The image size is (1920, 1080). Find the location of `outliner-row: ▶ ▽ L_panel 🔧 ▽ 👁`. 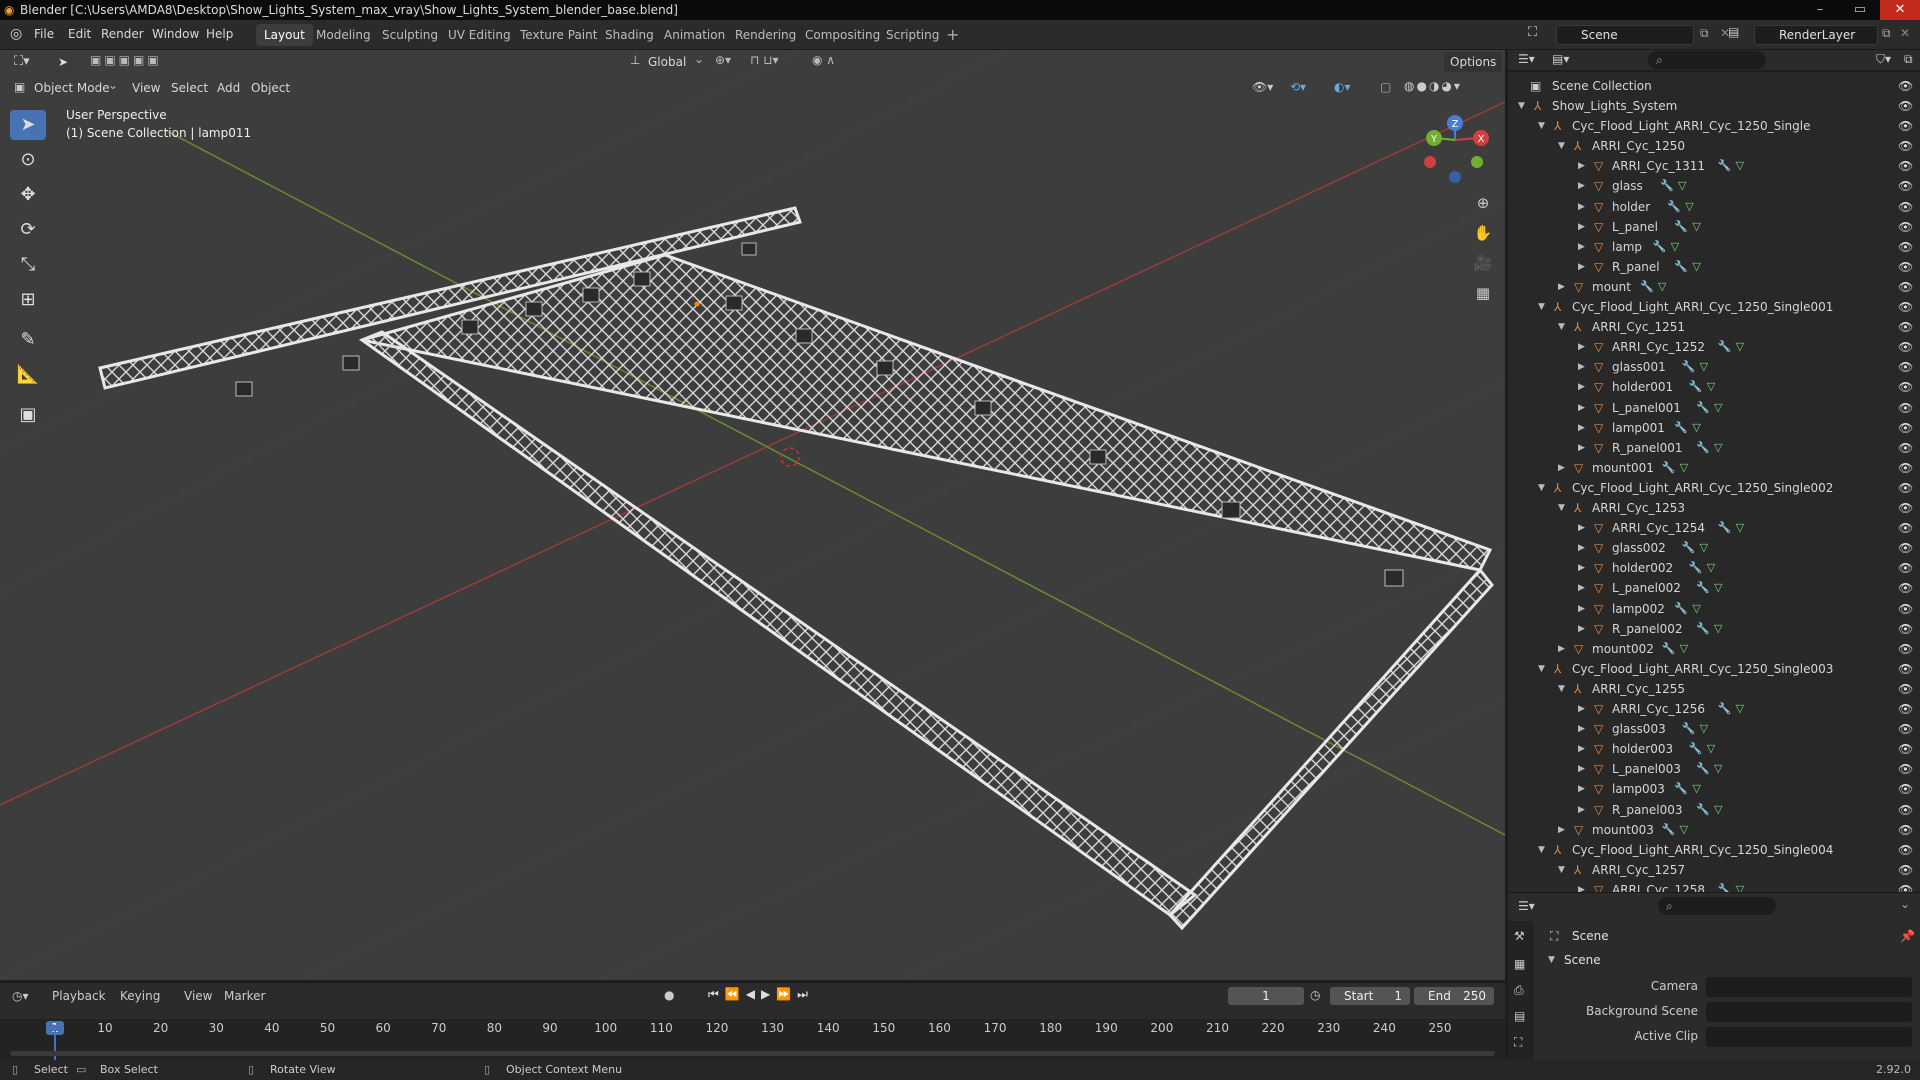

outliner-row: ▶ ▽ L_panel 🔧 ▽ 👁 is located at coordinates (1714, 227).